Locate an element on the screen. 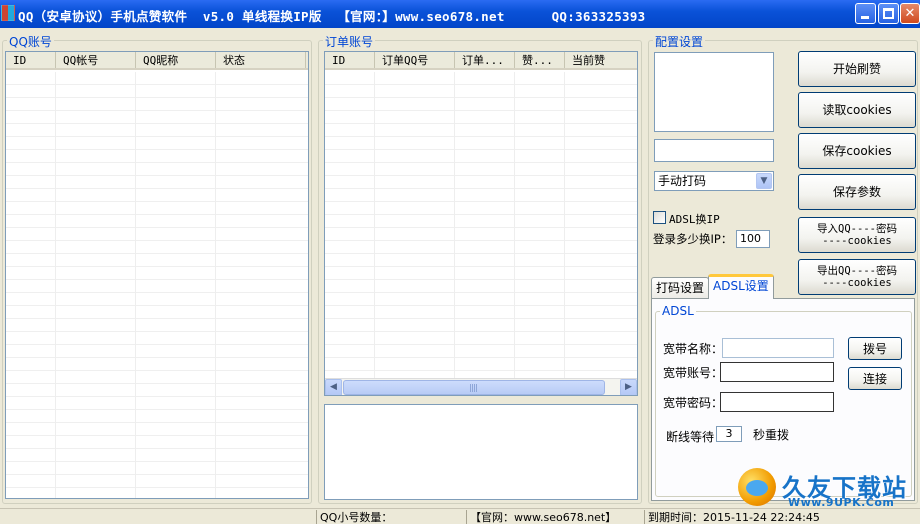 The width and height of the screenshot is (920, 524). ip-switch-input: 100 is located at coordinates (753, 239).